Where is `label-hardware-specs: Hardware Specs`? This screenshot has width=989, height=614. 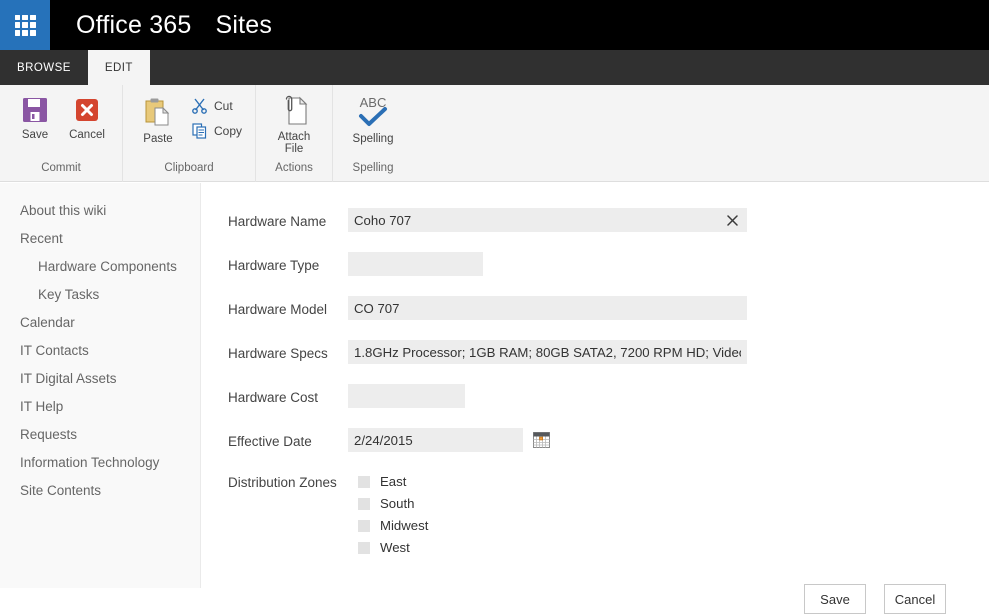
label-hardware-specs: Hardware Specs is located at coordinates (278, 353).